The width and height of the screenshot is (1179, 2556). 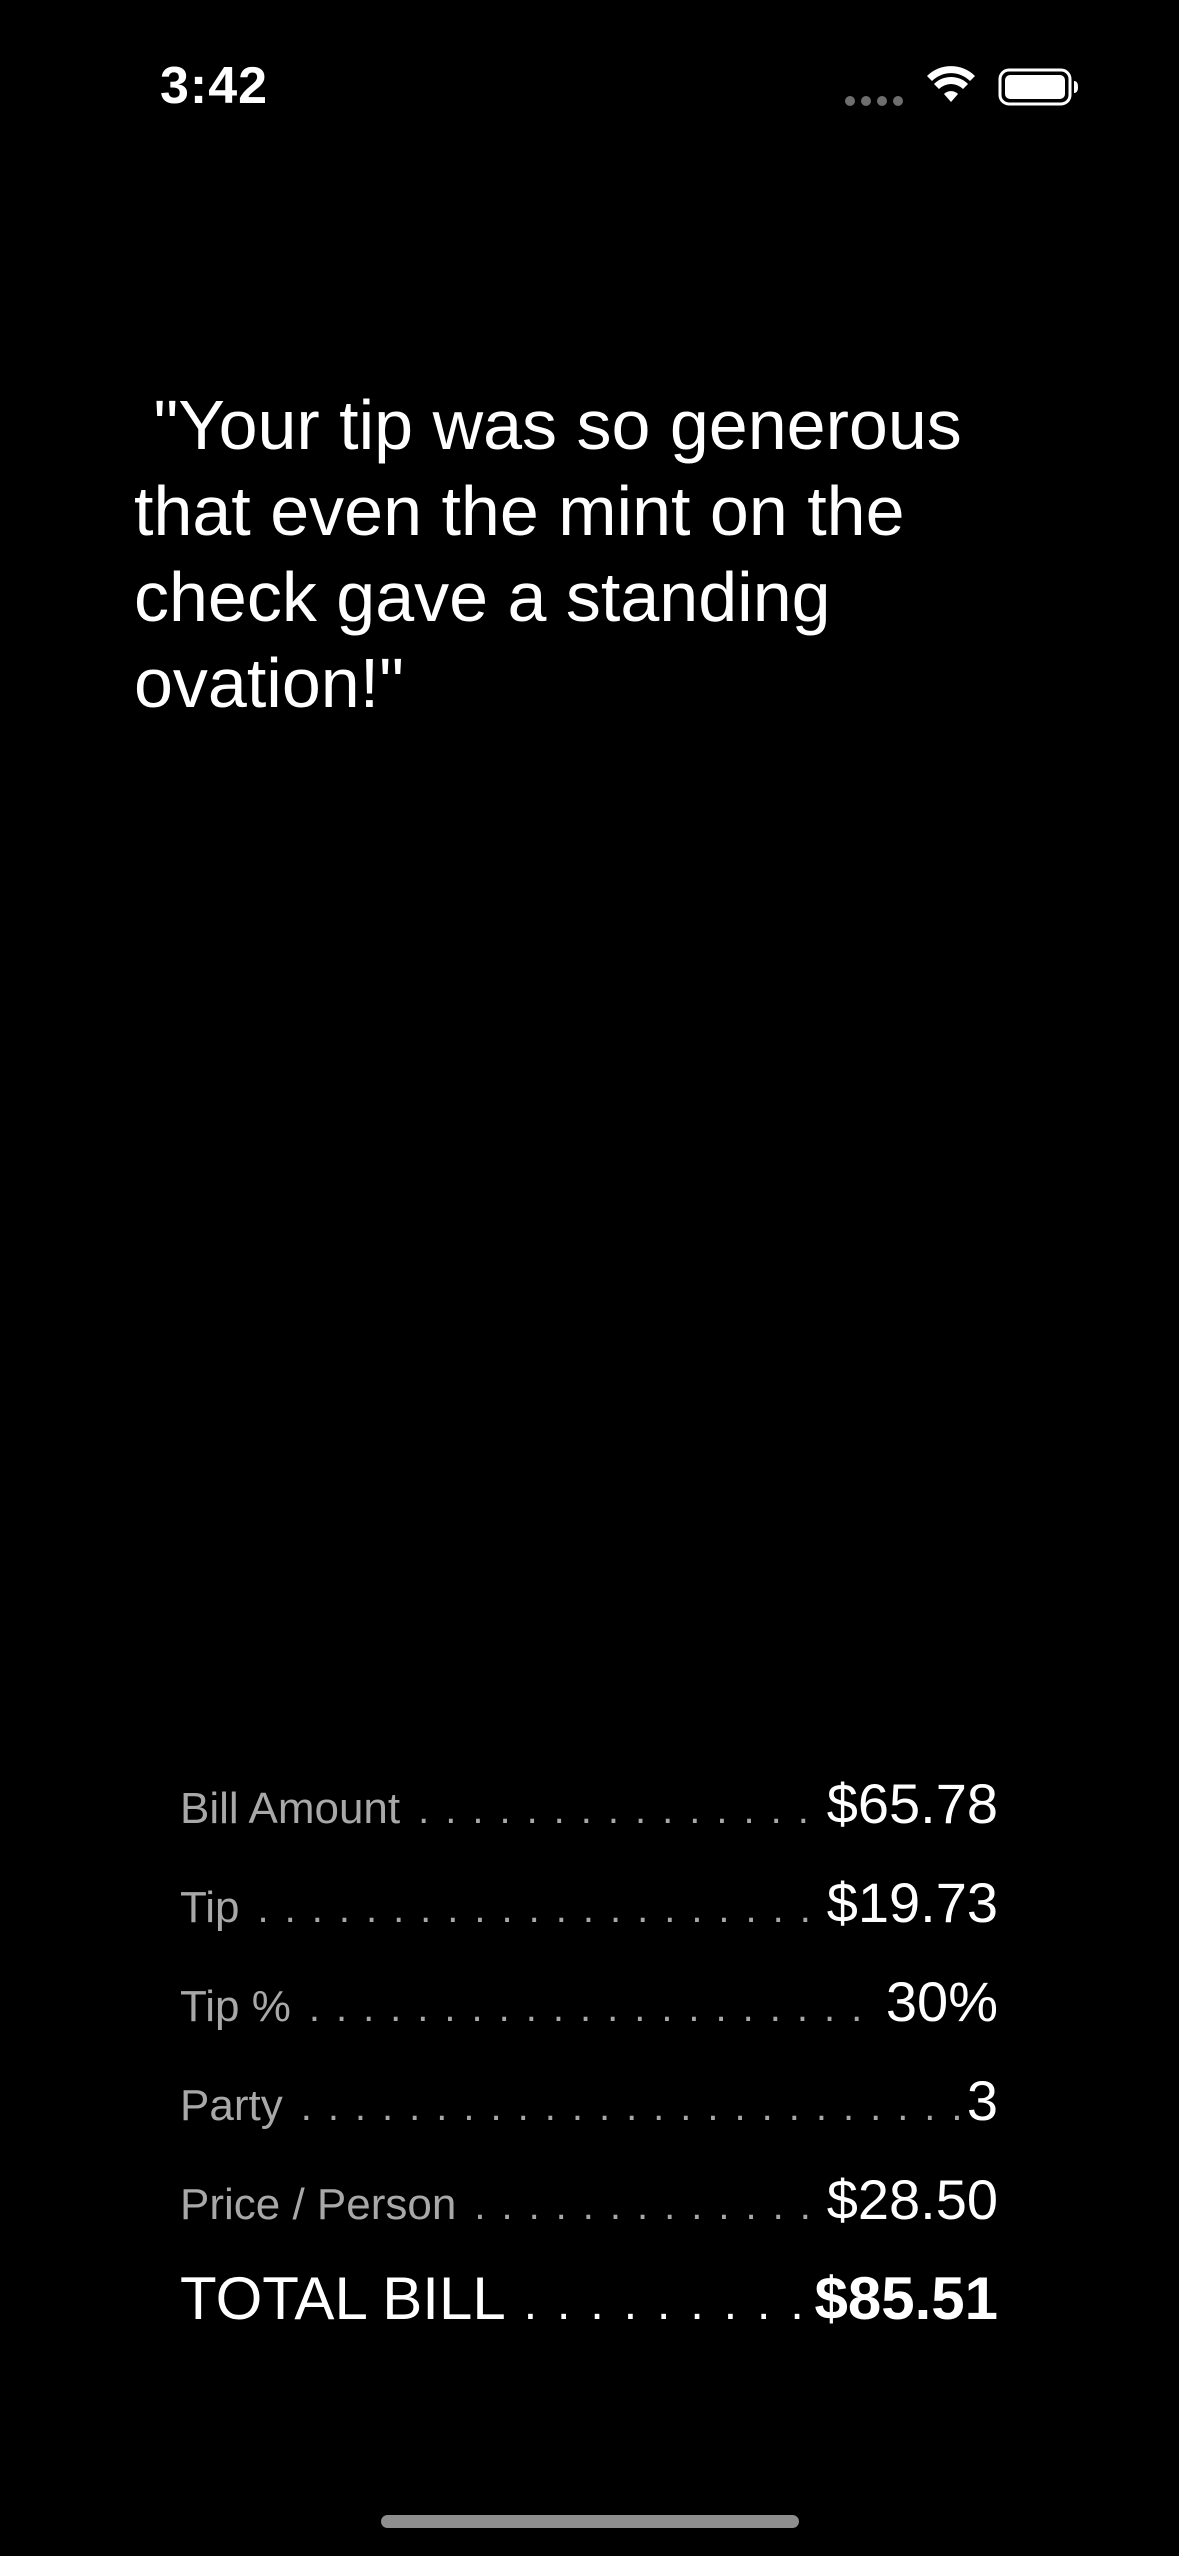 I want to click on total-value: $85.51, so click(x=906, y=2298).